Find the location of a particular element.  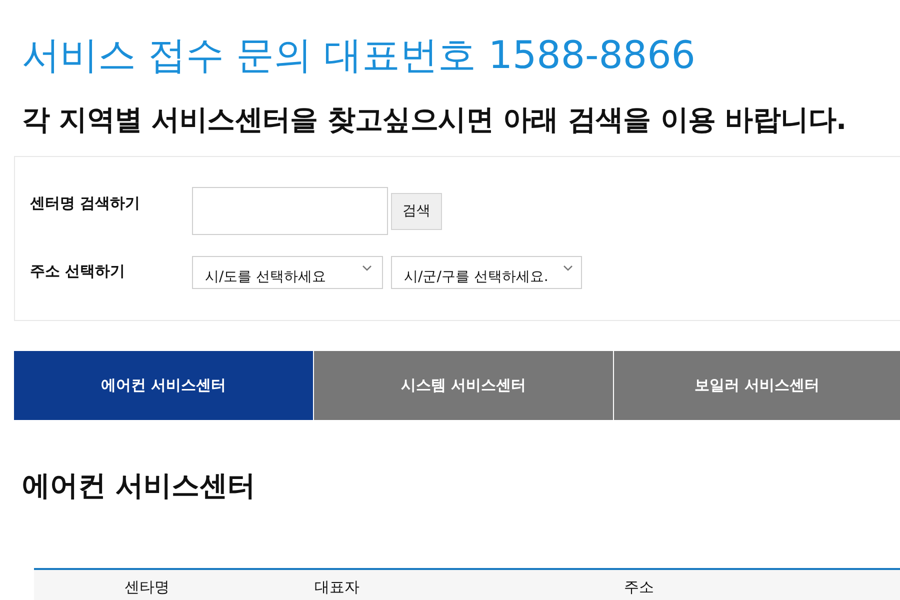

search-button: 검색 is located at coordinates (416, 211).